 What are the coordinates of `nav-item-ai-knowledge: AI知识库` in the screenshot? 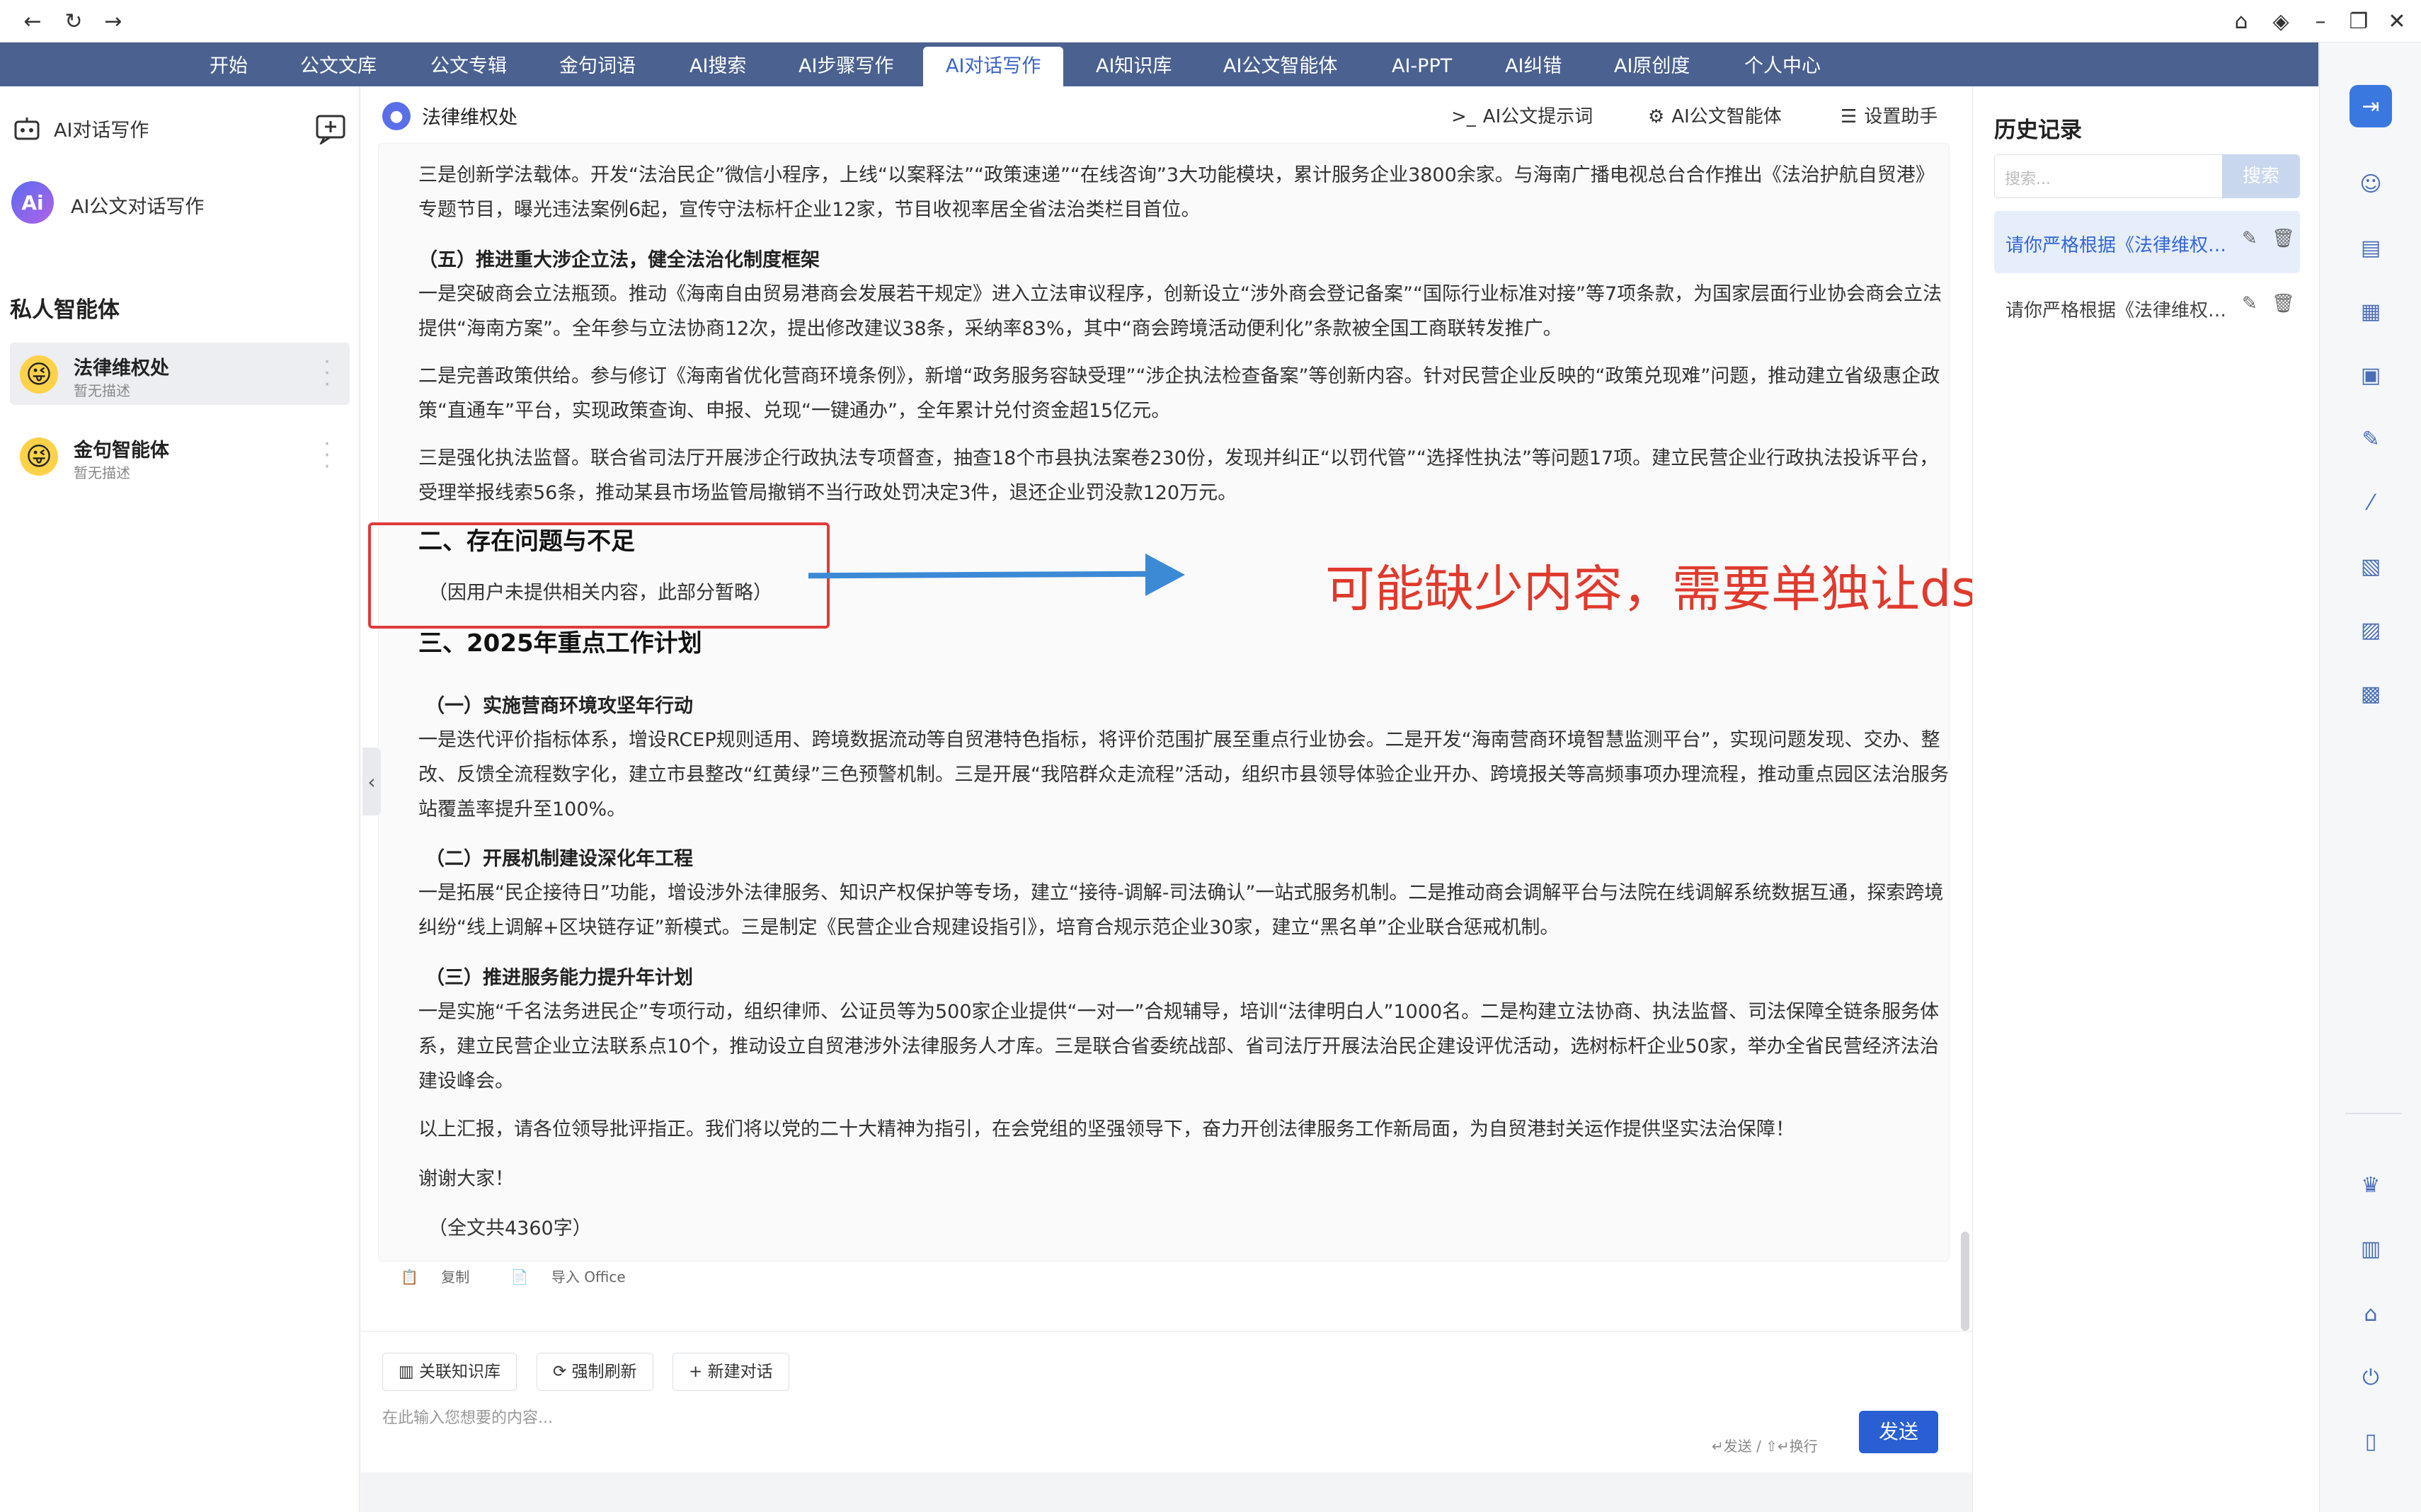 It's located at (1133, 66).